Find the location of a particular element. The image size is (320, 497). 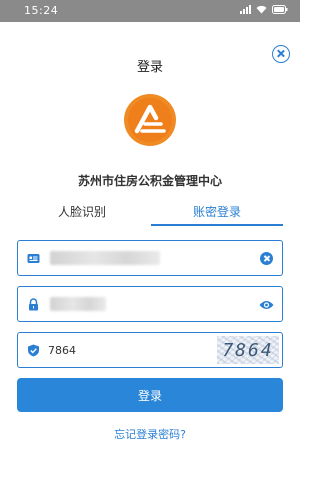

logo-mark is located at coordinates (150, 120).